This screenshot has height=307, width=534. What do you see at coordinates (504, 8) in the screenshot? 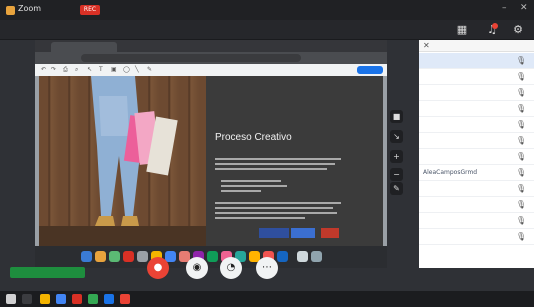
I see `minimize-button: –` at bounding box center [504, 8].